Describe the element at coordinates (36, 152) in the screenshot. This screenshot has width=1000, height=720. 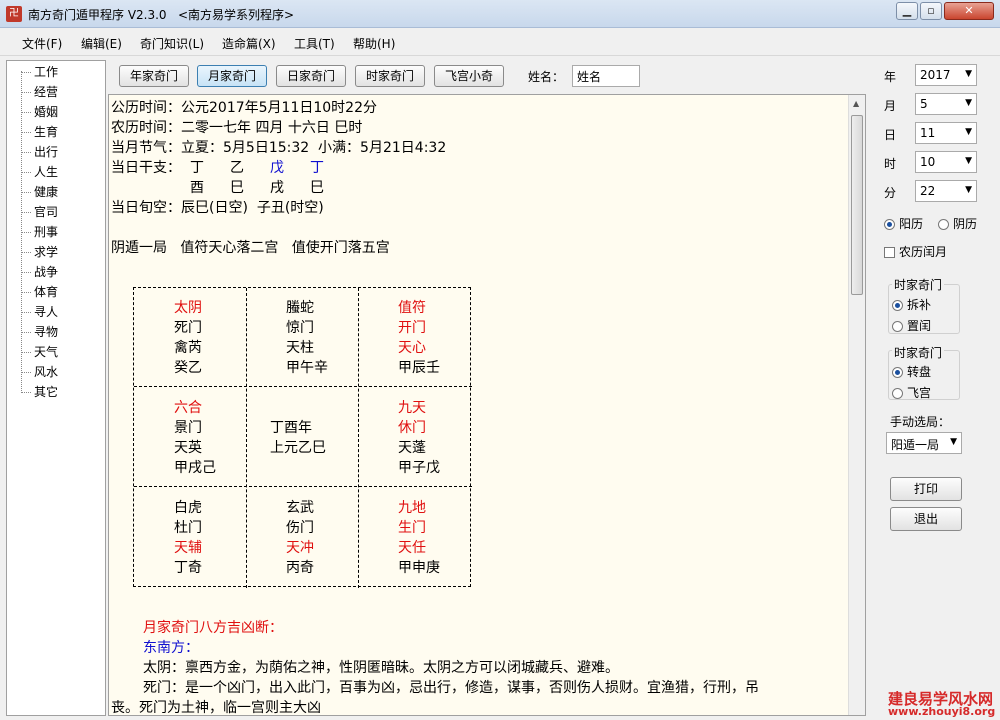
I see `tree-item-travel: 出行` at that location.